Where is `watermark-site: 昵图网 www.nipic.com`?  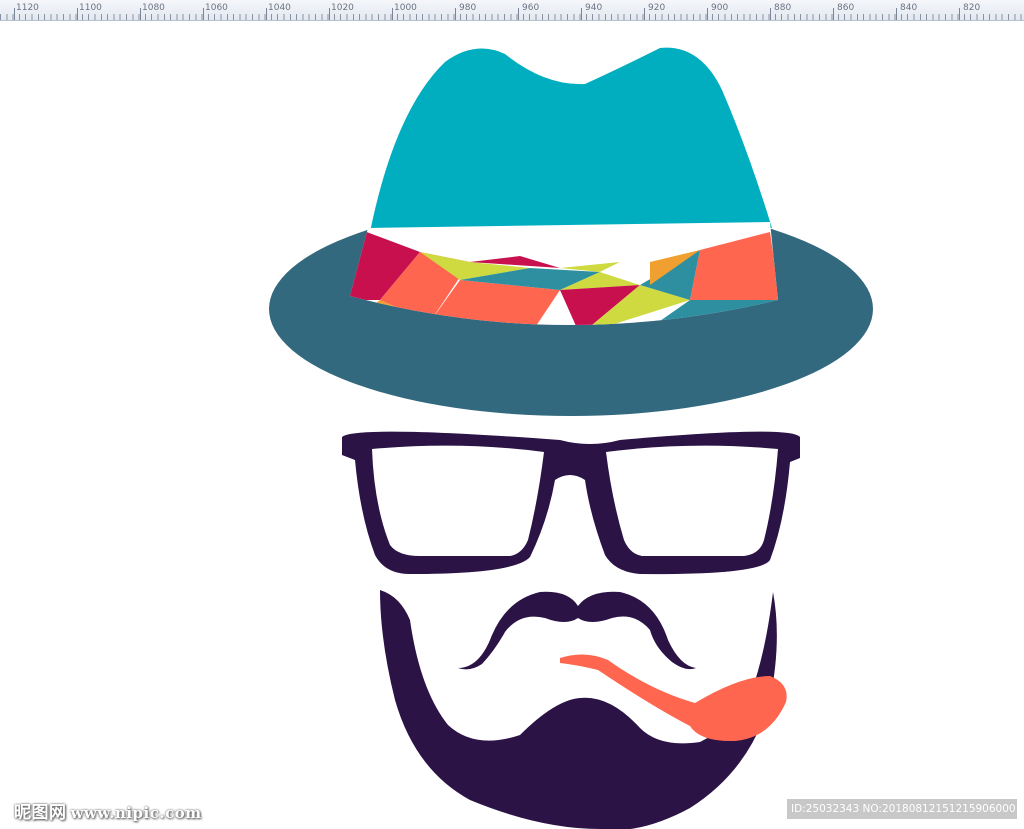 watermark-site: 昵图网 www.nipic.com is located at coordinates (108, 810).